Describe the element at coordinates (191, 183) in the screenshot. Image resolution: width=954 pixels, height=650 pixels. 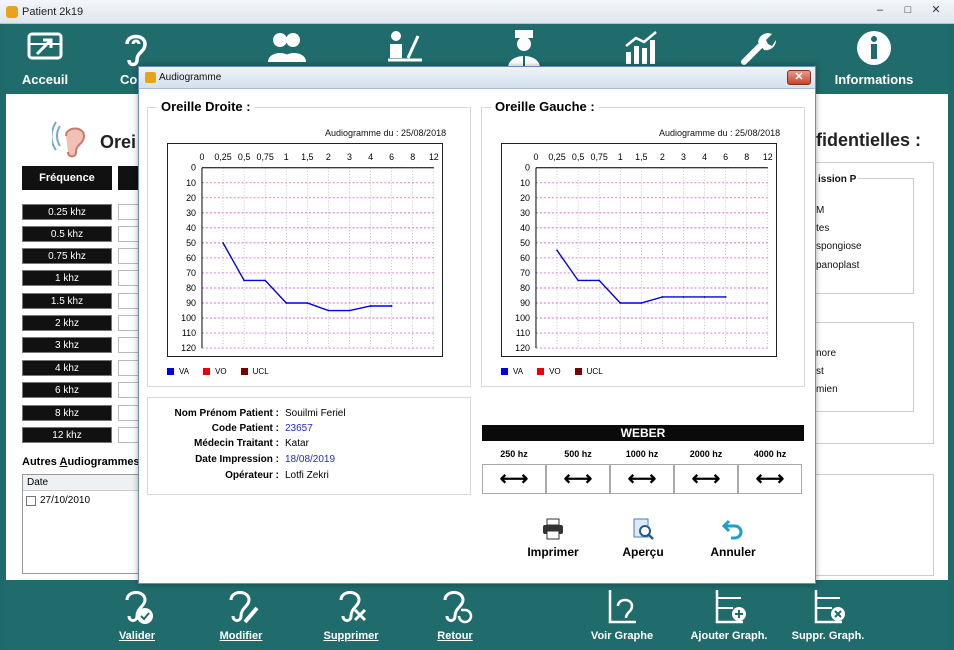
I see `y-tick-label: 10` at that location.